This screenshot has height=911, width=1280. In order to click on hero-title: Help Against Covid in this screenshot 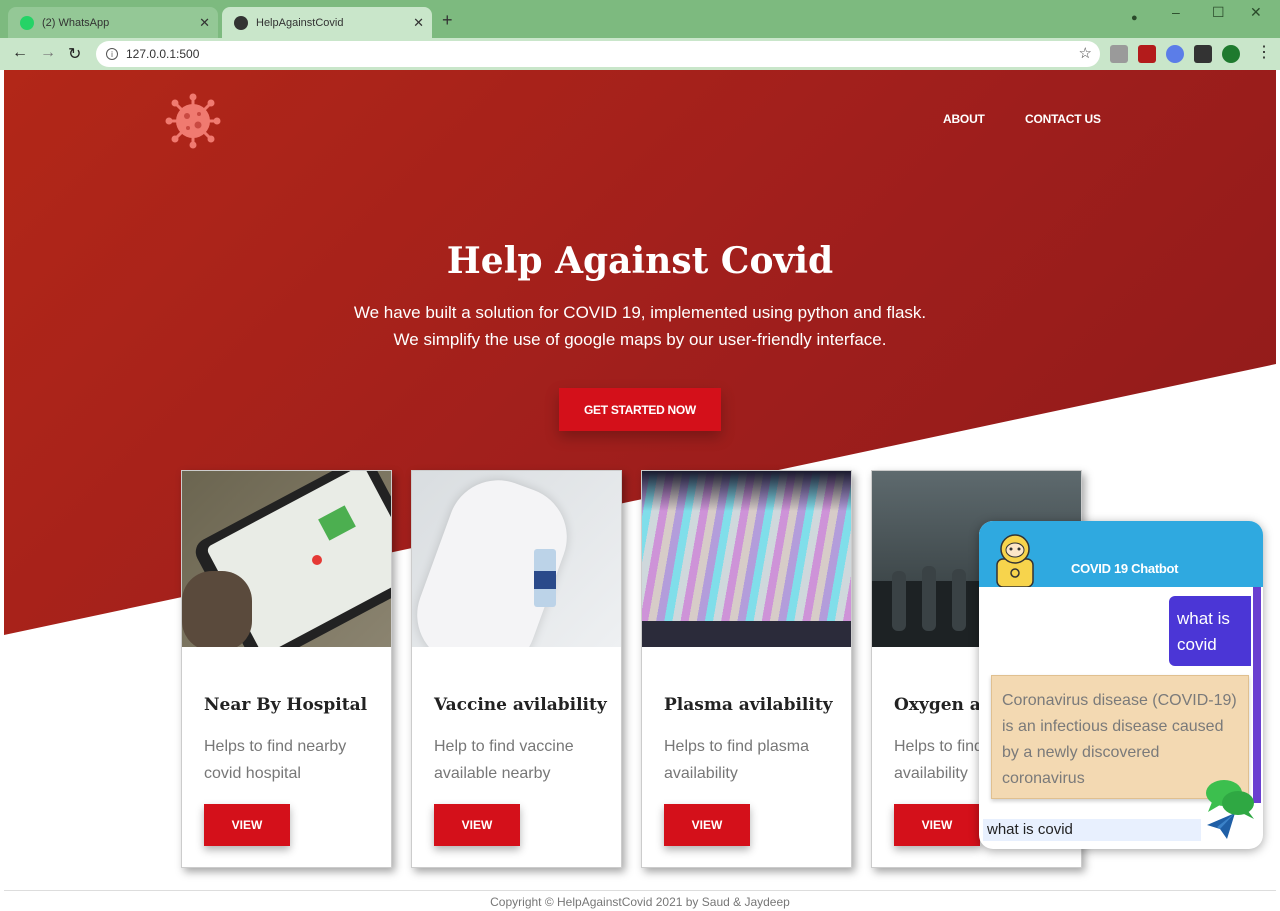, I will do `click(640, 261)`.